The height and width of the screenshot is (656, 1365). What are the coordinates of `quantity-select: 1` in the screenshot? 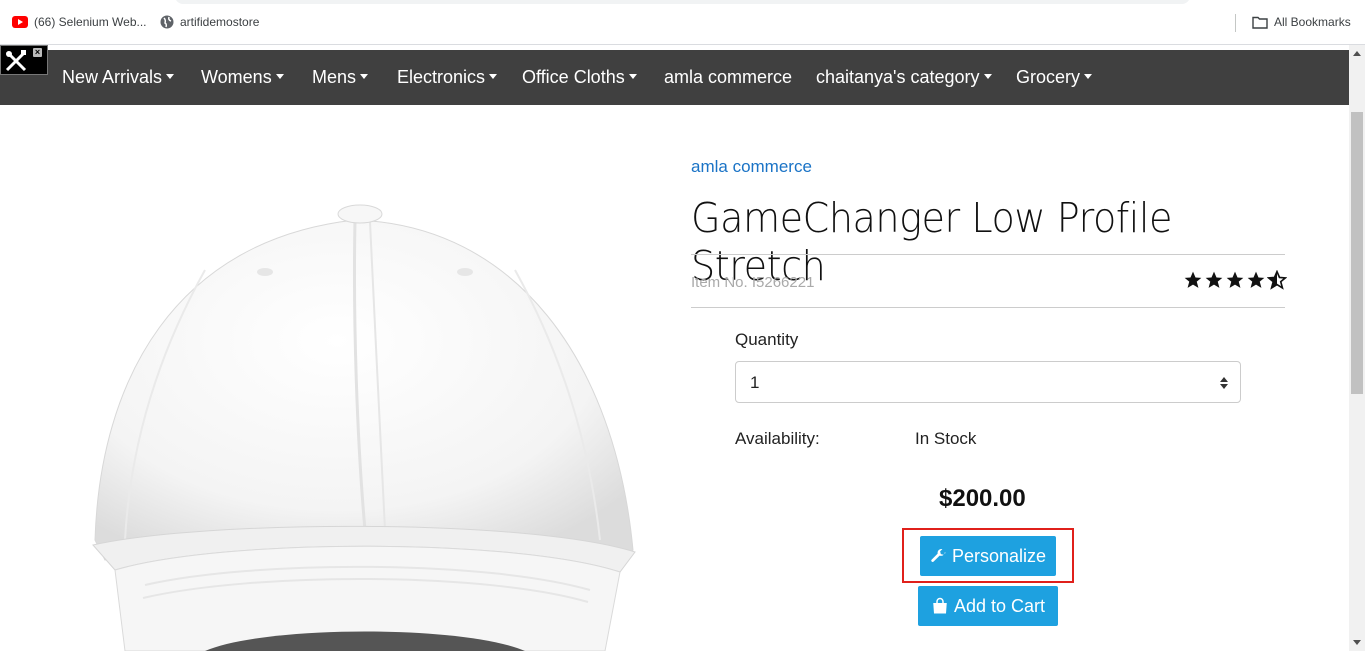 It's located at (988, 382).